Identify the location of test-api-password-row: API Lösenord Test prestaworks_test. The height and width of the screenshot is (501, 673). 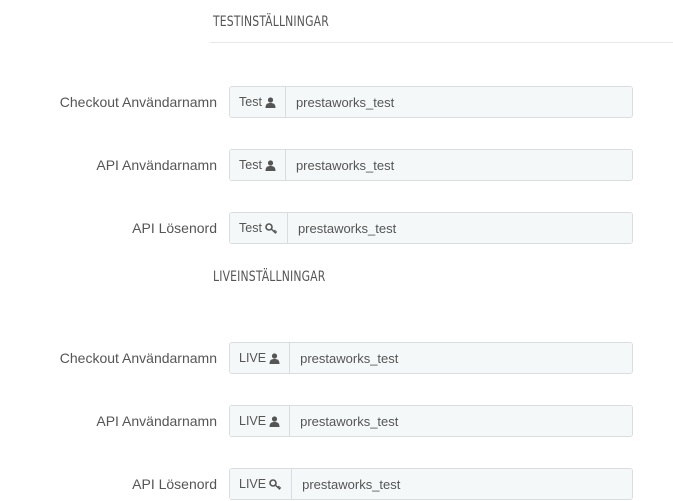
(336, 228).